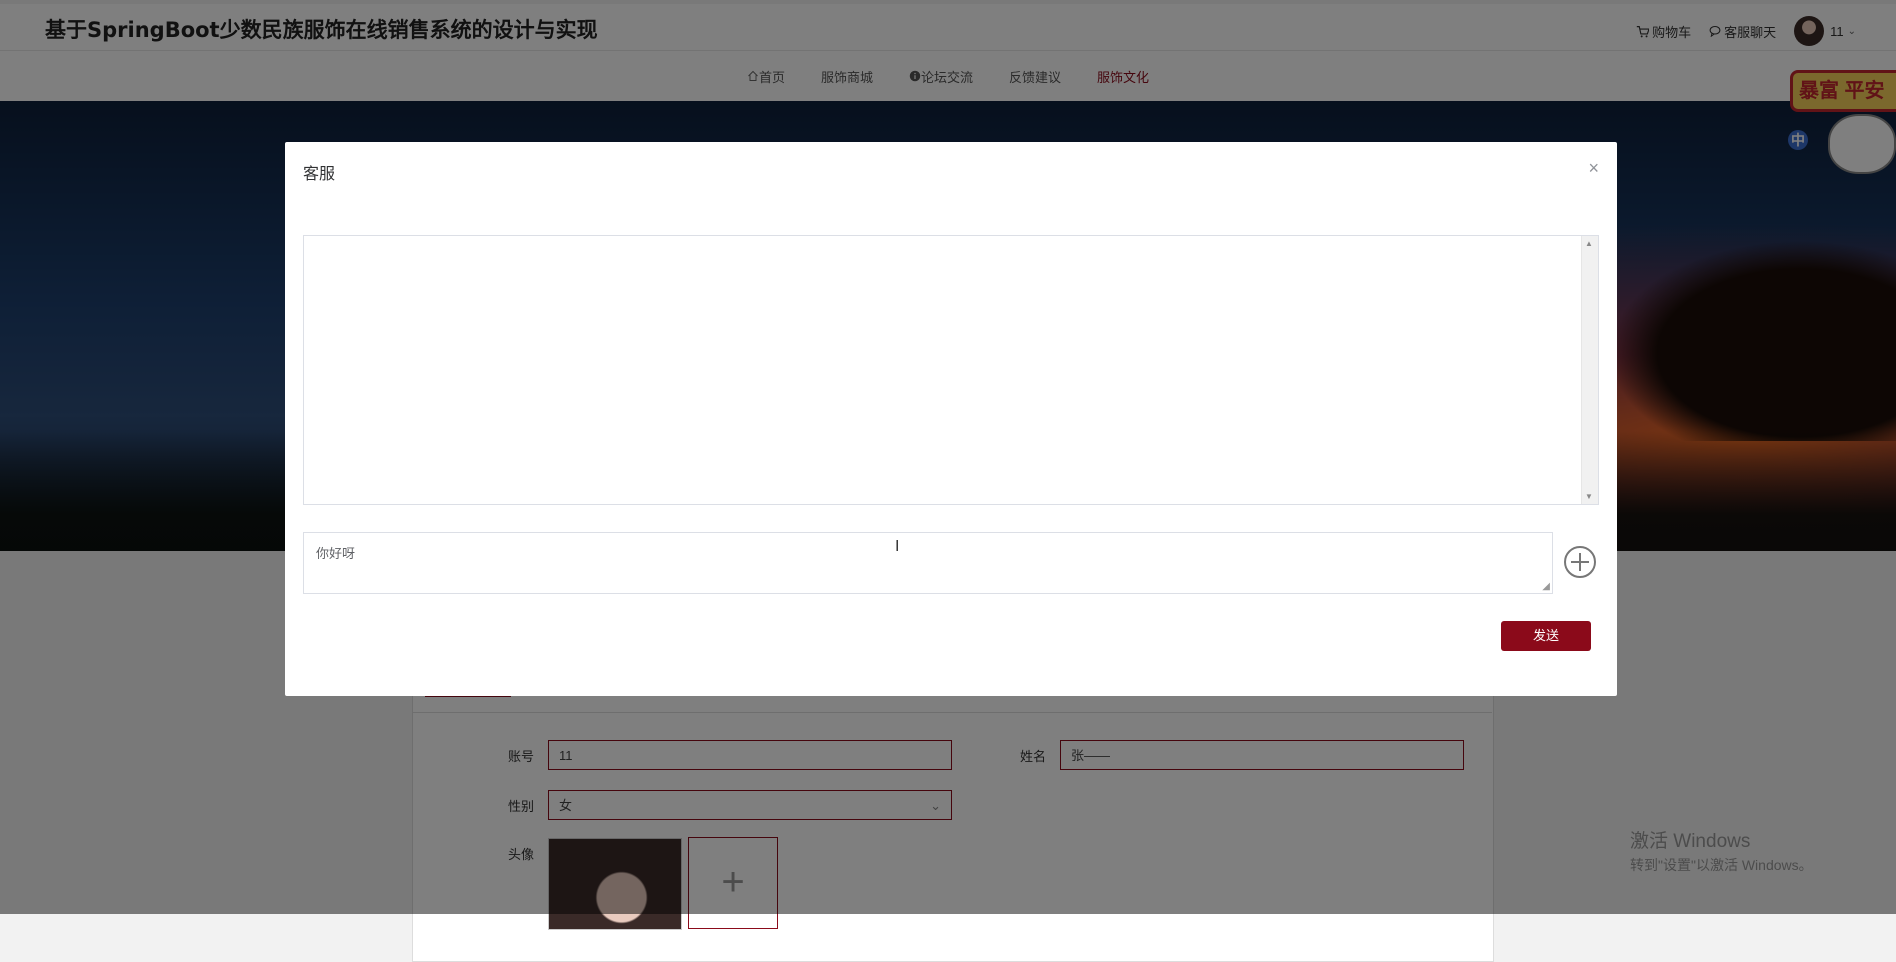 This screenshot has height=962, width=1896. Describe the element at coordinates (319, 174) in the screenshot. I see `dialog-title: 客服` at that location.